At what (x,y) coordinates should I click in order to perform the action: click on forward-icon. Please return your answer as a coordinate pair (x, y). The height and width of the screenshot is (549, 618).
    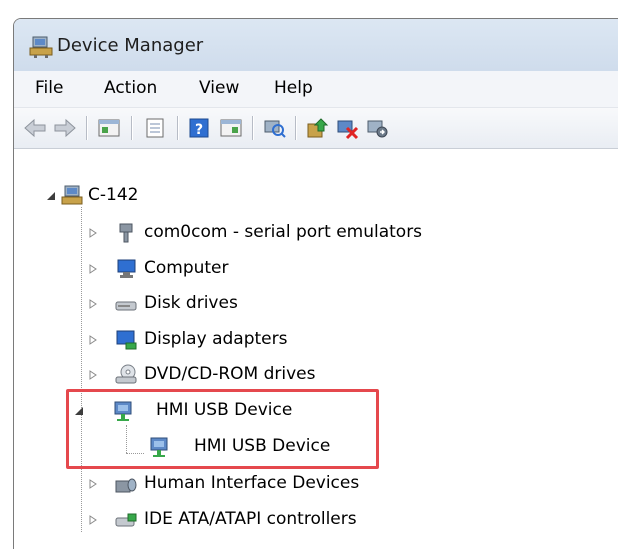
    Looking at the image, I should click on (65, 128).